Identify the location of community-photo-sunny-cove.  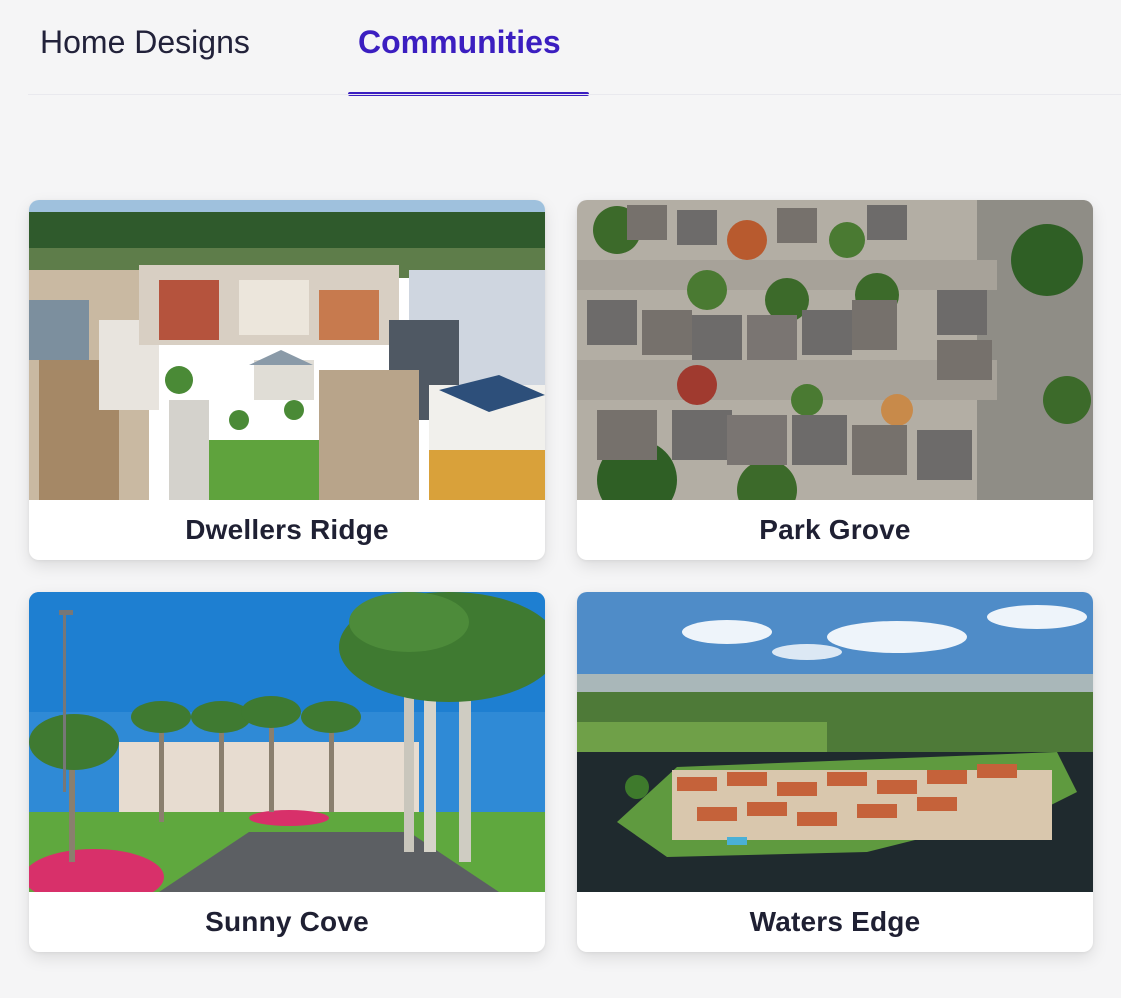
(287, 742).